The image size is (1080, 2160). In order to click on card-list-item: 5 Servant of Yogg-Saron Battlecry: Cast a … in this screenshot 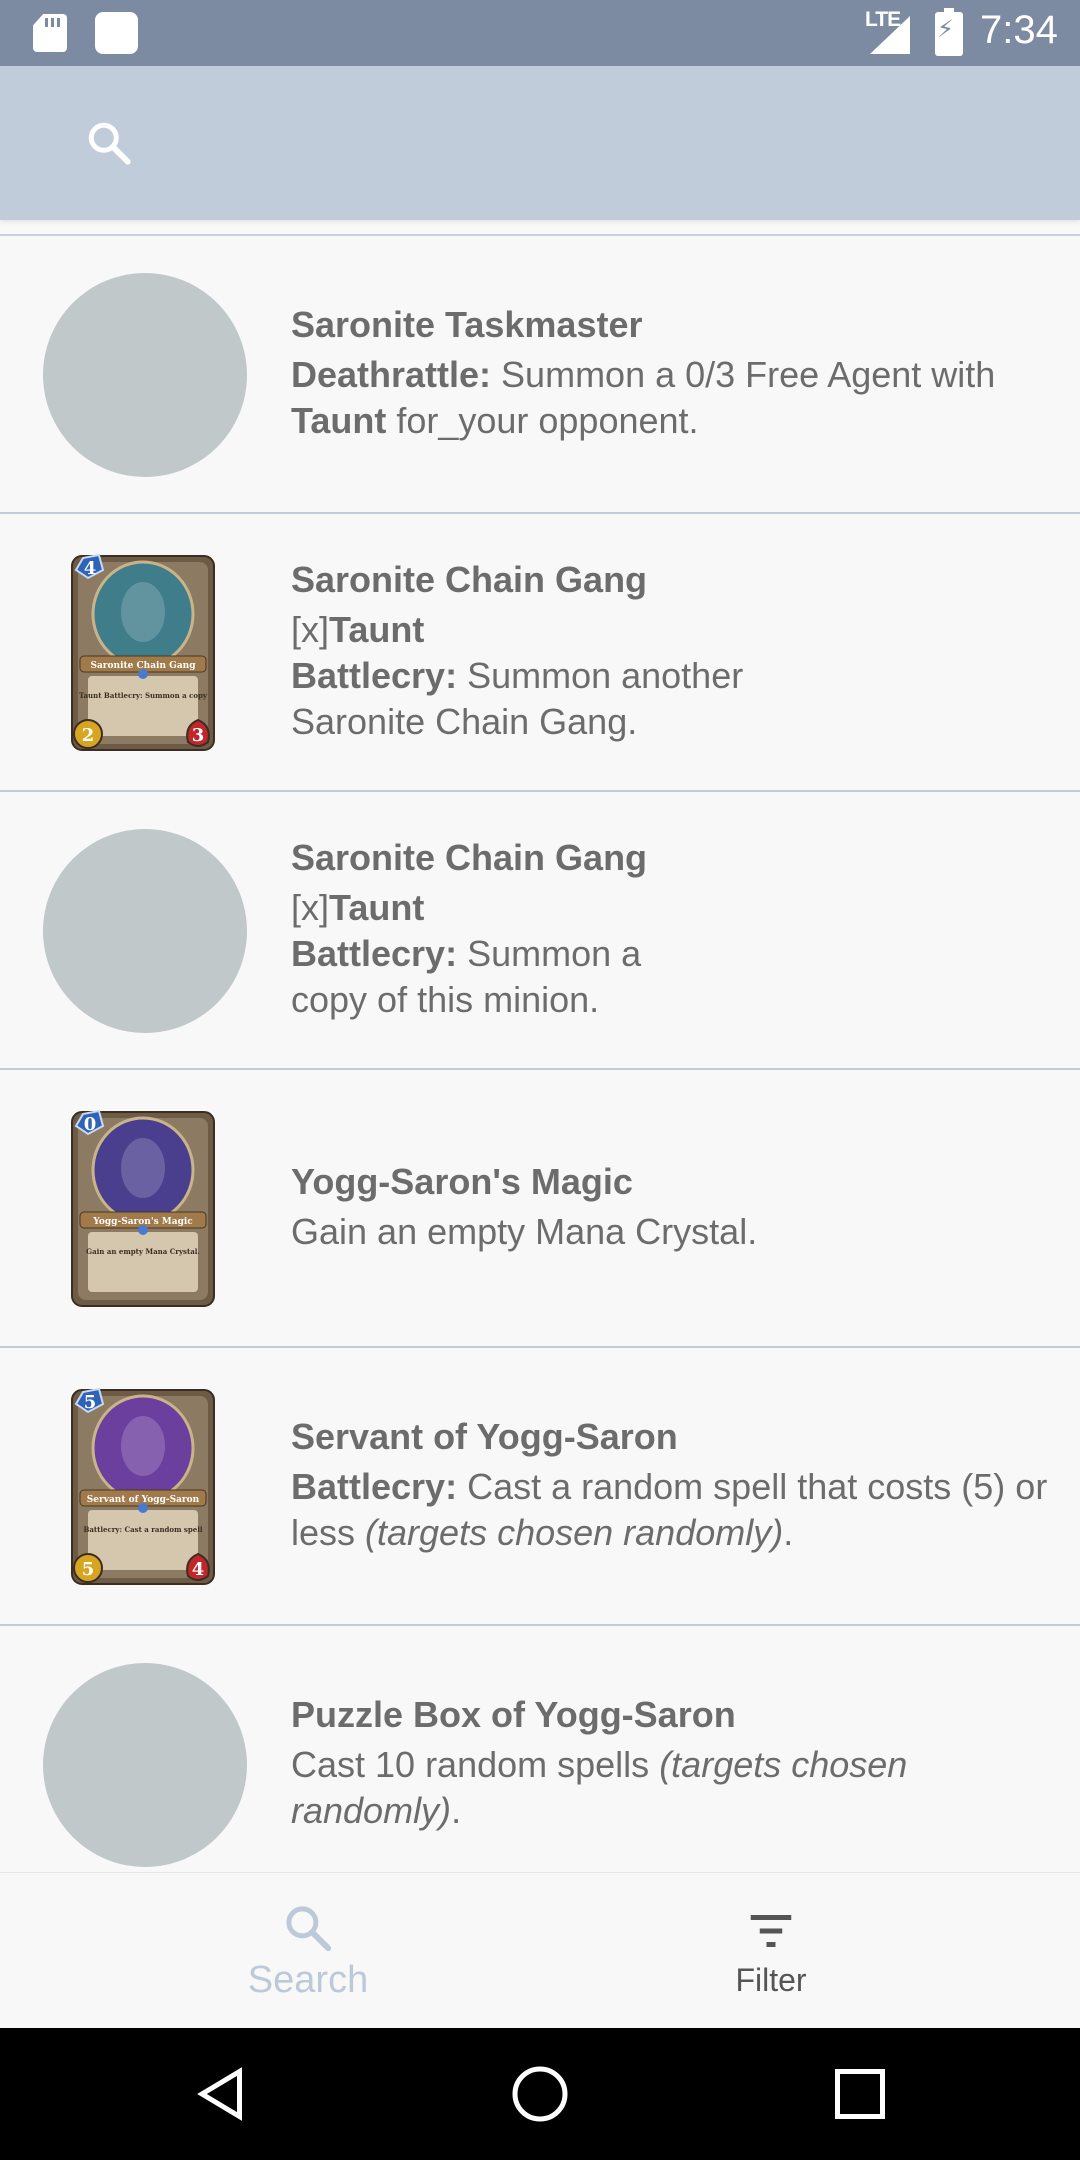, I will do `click(540, 1487)`.